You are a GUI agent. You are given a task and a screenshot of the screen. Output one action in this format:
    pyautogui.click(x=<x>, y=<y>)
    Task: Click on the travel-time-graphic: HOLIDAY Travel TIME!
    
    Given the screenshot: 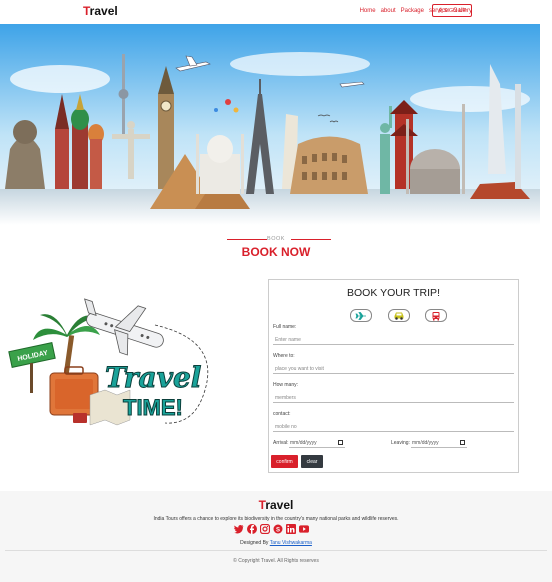 What is the action you would take?
    pyautogui.click(x=108, y=362)
    